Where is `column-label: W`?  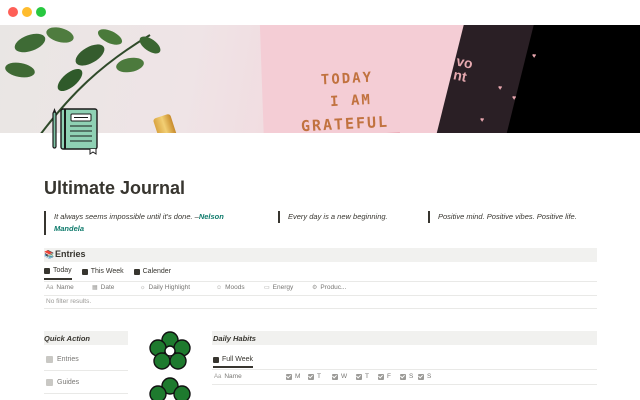 column-label: W is located at coordinates (344, 376).